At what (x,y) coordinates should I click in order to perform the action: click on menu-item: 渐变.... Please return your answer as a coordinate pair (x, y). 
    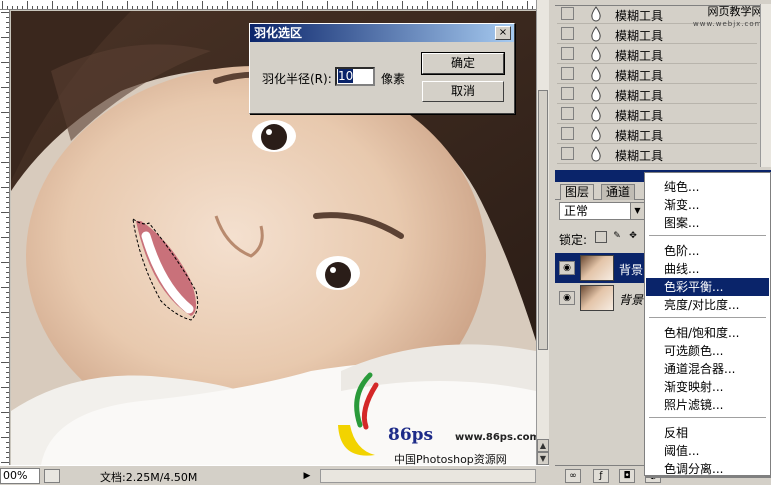
    Looking at the image, I should click on (707, 205).